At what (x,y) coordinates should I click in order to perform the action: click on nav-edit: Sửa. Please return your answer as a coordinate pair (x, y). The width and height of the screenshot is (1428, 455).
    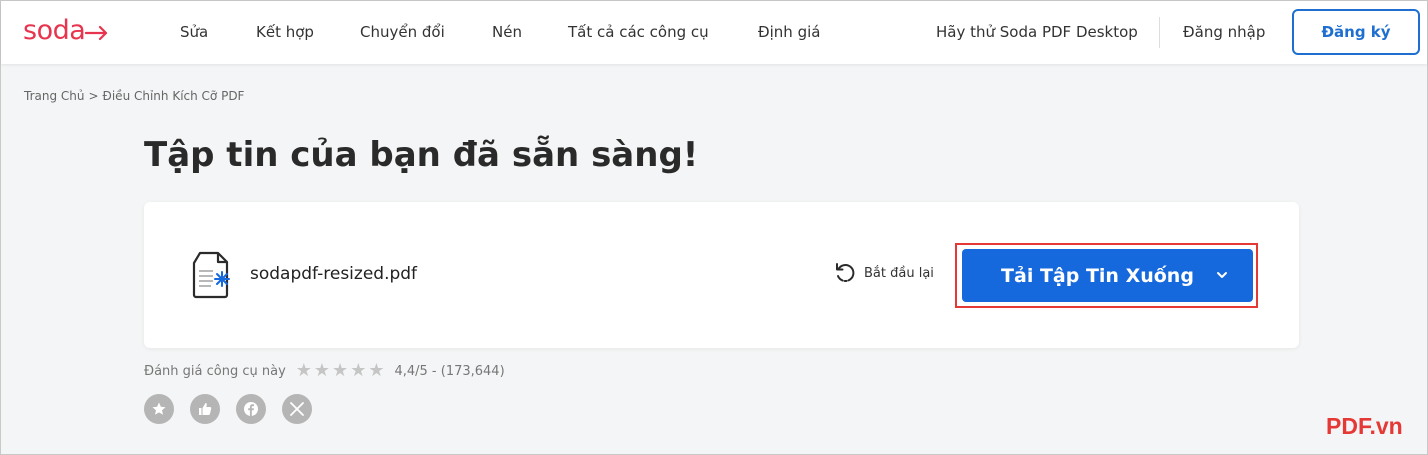
    Looking at the image, I should click on (194, 32).